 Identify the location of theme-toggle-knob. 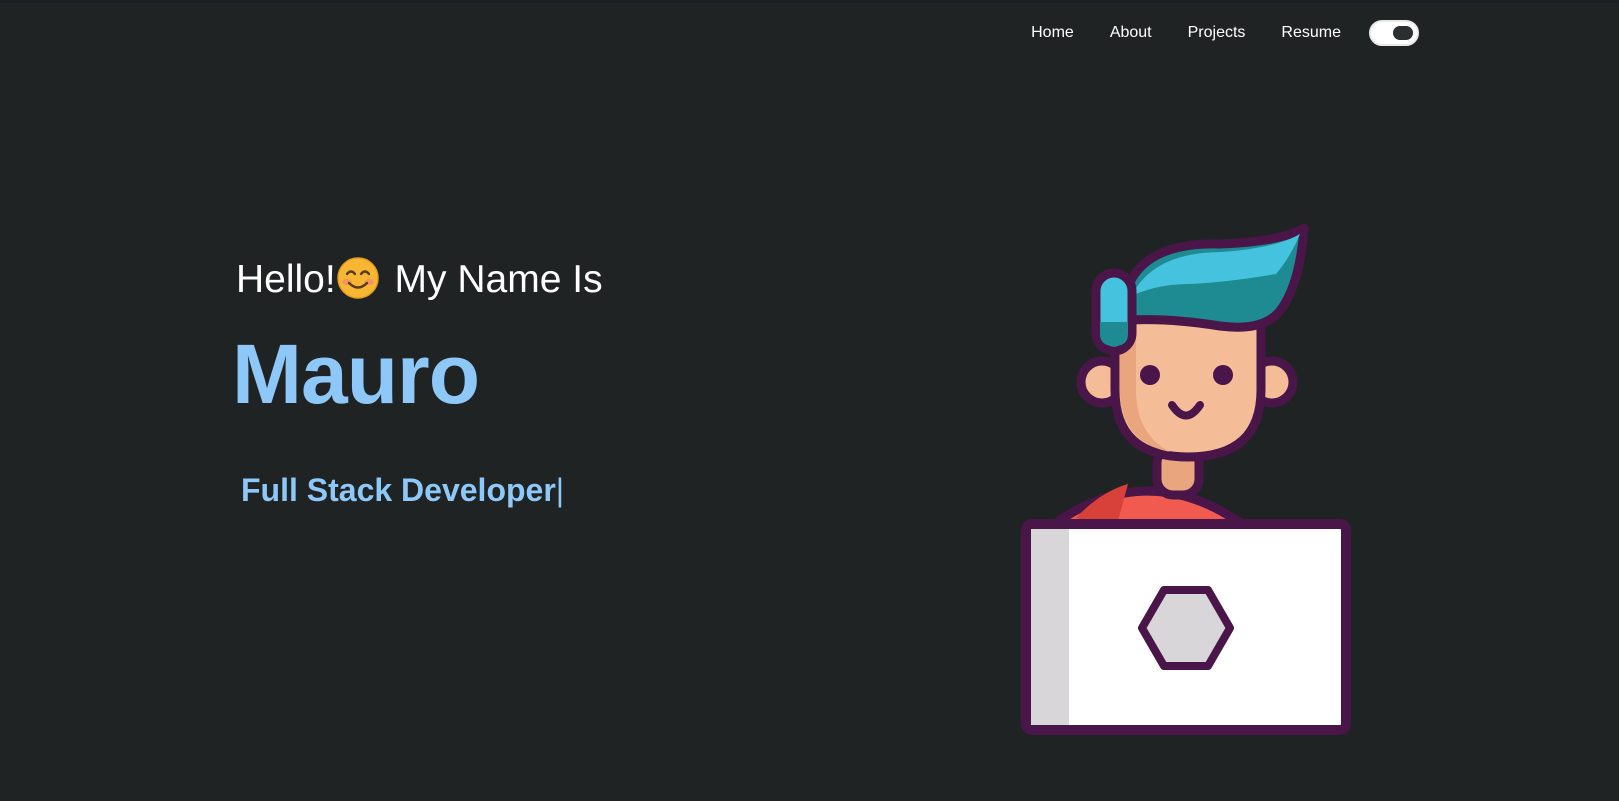
(1403, 33).